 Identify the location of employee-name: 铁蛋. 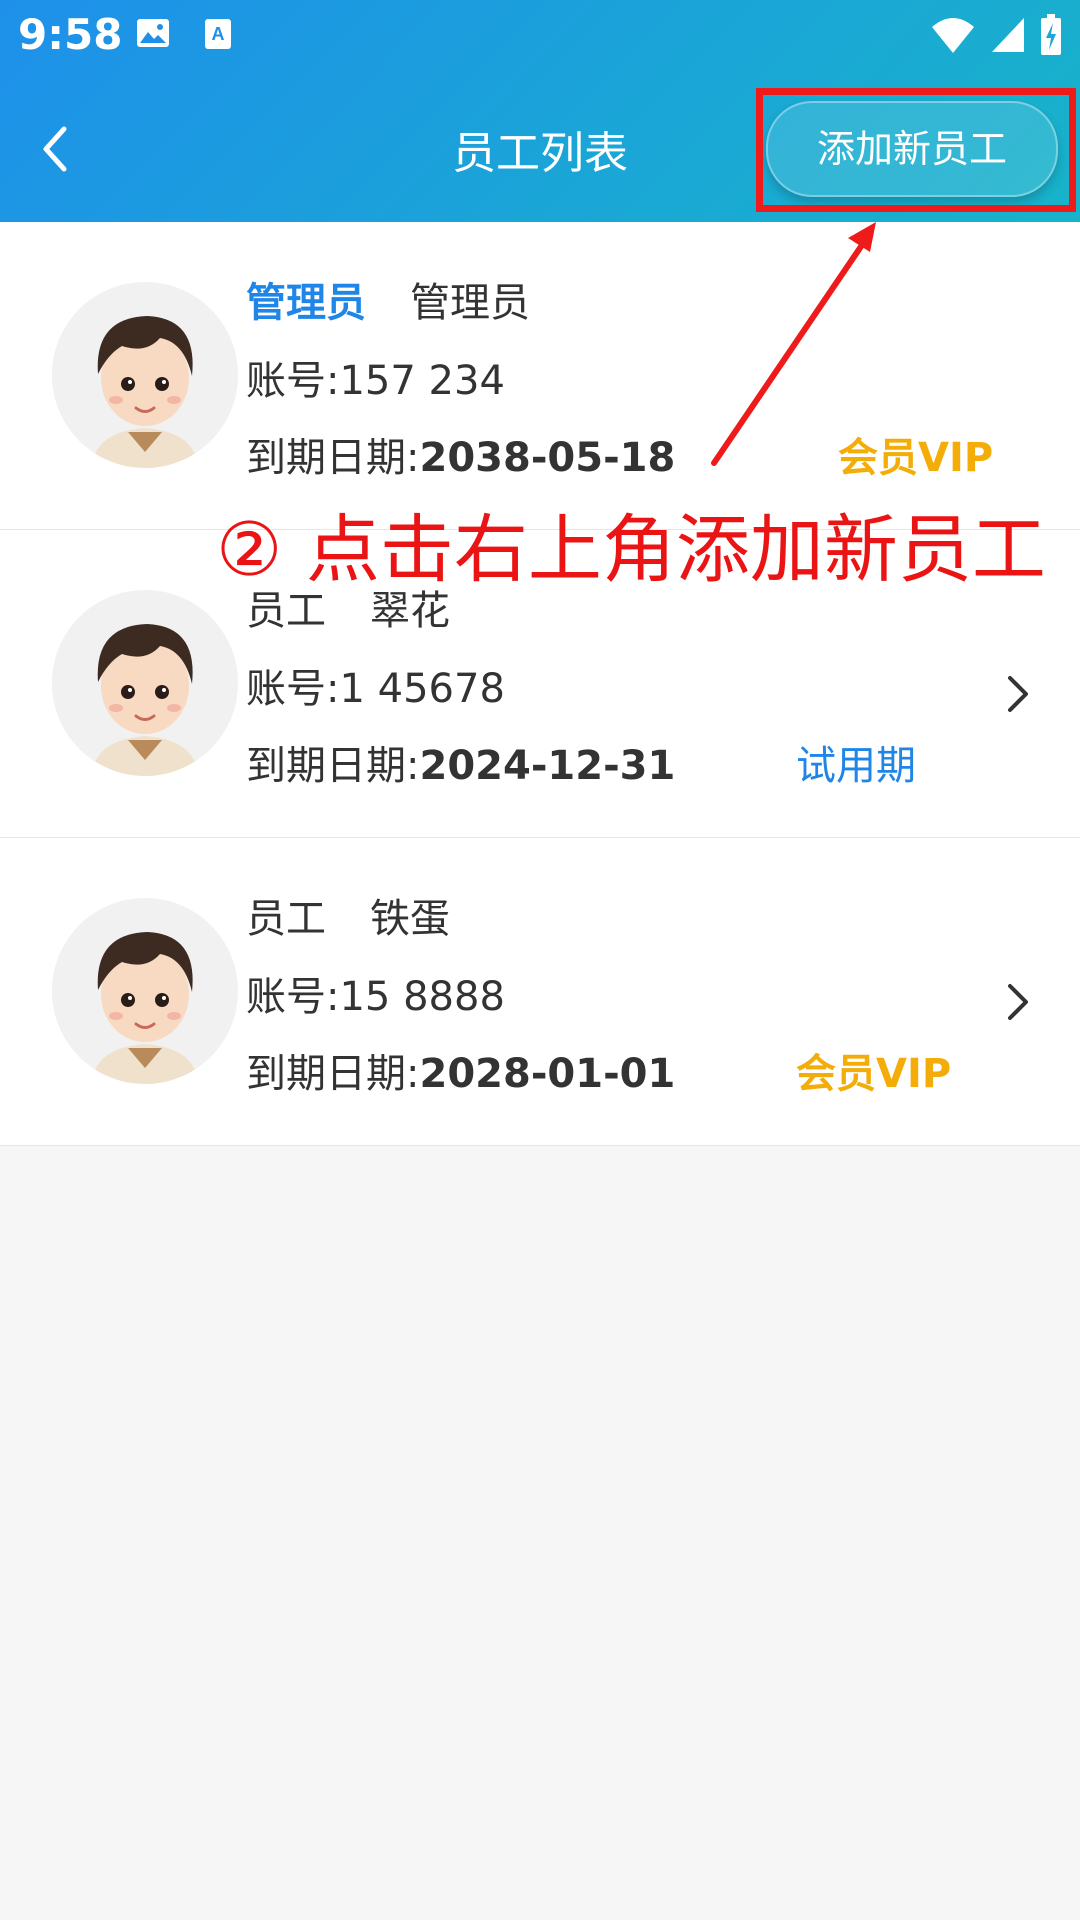
(410, 919).